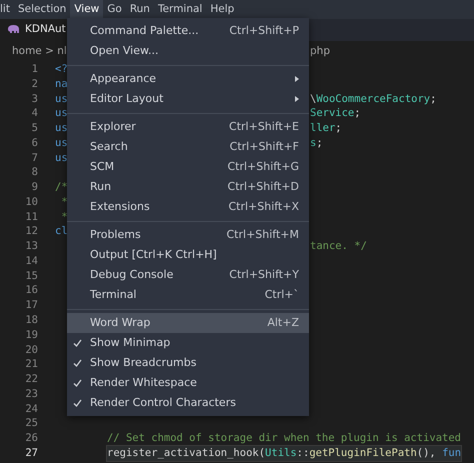 This screenshot has width=474, height=463. What do you see at coordinates (31, 306) in the screenshot?
I see `line-number: 17` at bounding box center [31, 306].